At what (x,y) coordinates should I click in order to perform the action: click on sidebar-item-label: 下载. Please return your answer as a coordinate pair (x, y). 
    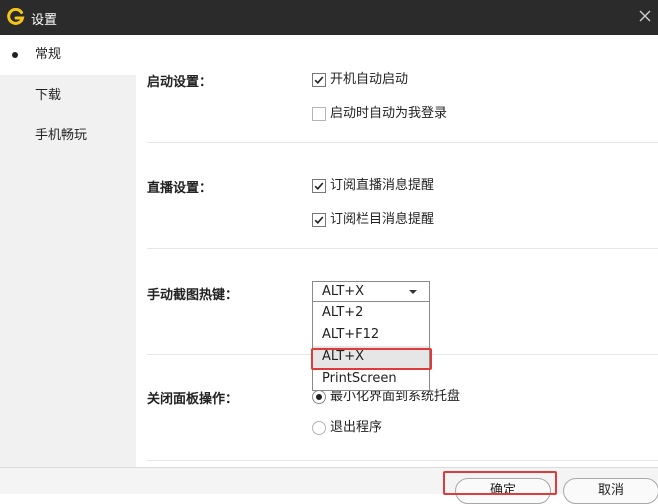
    Looking at the image, I should click on (48, 95).